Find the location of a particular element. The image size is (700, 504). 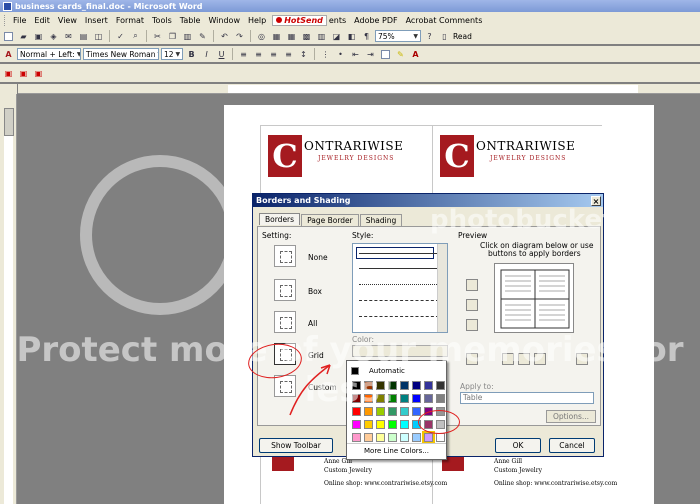

menu-adobe-pdf: Adobe PDF is located at coordinates (375, 20).